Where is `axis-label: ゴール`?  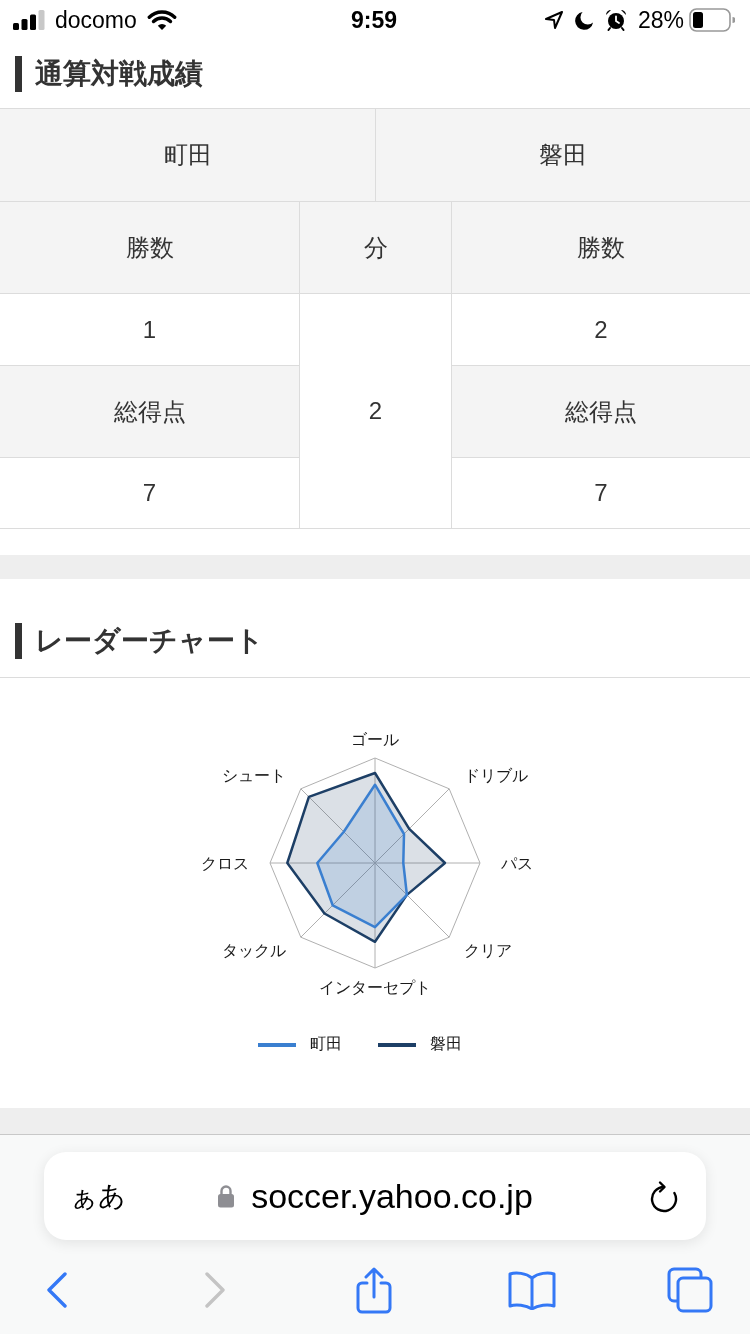 axis-label: ゴール is located at coordinates (375, 739).